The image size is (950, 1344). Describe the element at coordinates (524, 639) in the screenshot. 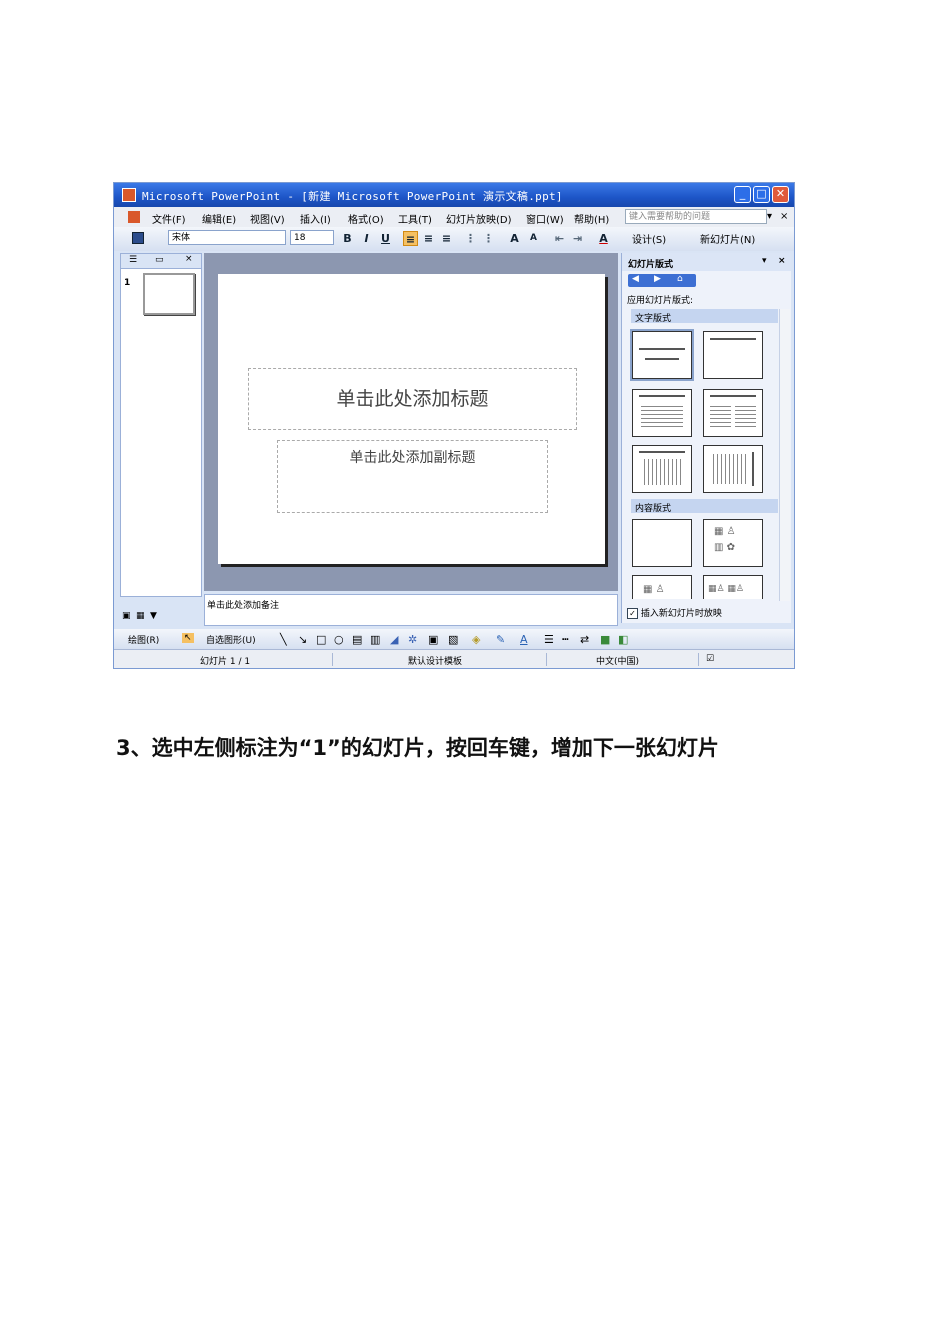

I see `font-color-icon: A` at that location.